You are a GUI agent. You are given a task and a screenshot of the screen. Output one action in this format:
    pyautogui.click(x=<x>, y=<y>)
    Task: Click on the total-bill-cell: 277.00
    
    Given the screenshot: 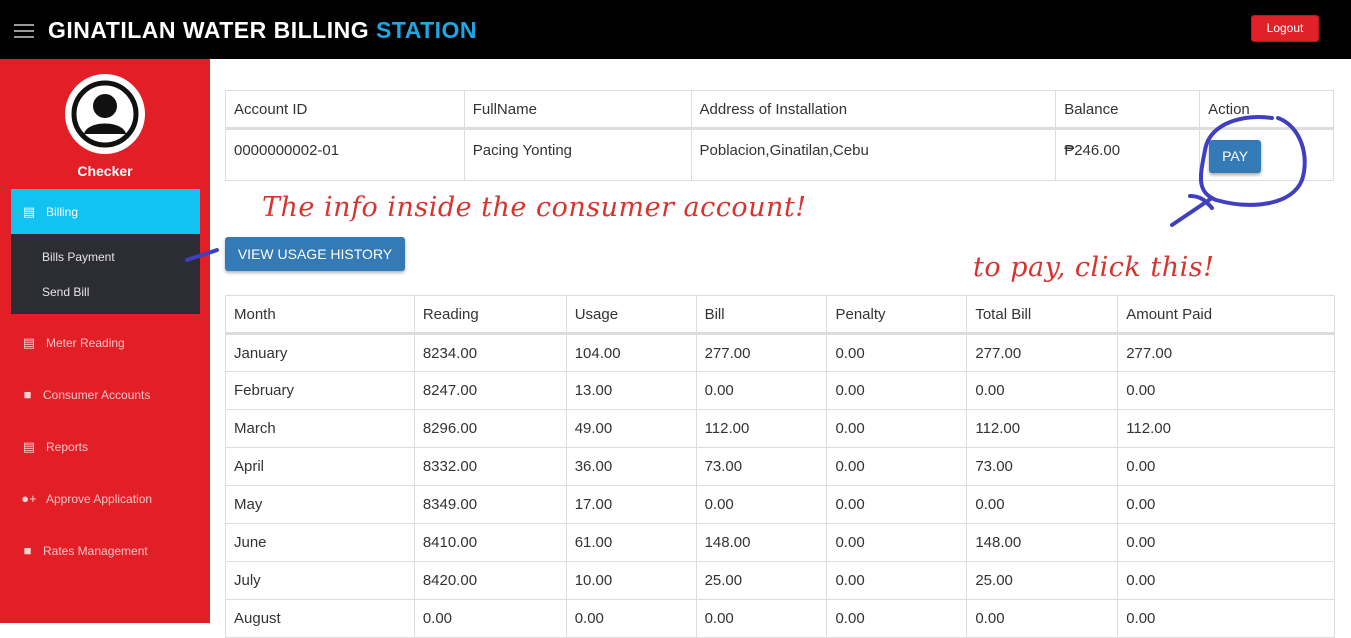 What is the action you would take?
    pyautogui.click(x=1042, y=352)
    